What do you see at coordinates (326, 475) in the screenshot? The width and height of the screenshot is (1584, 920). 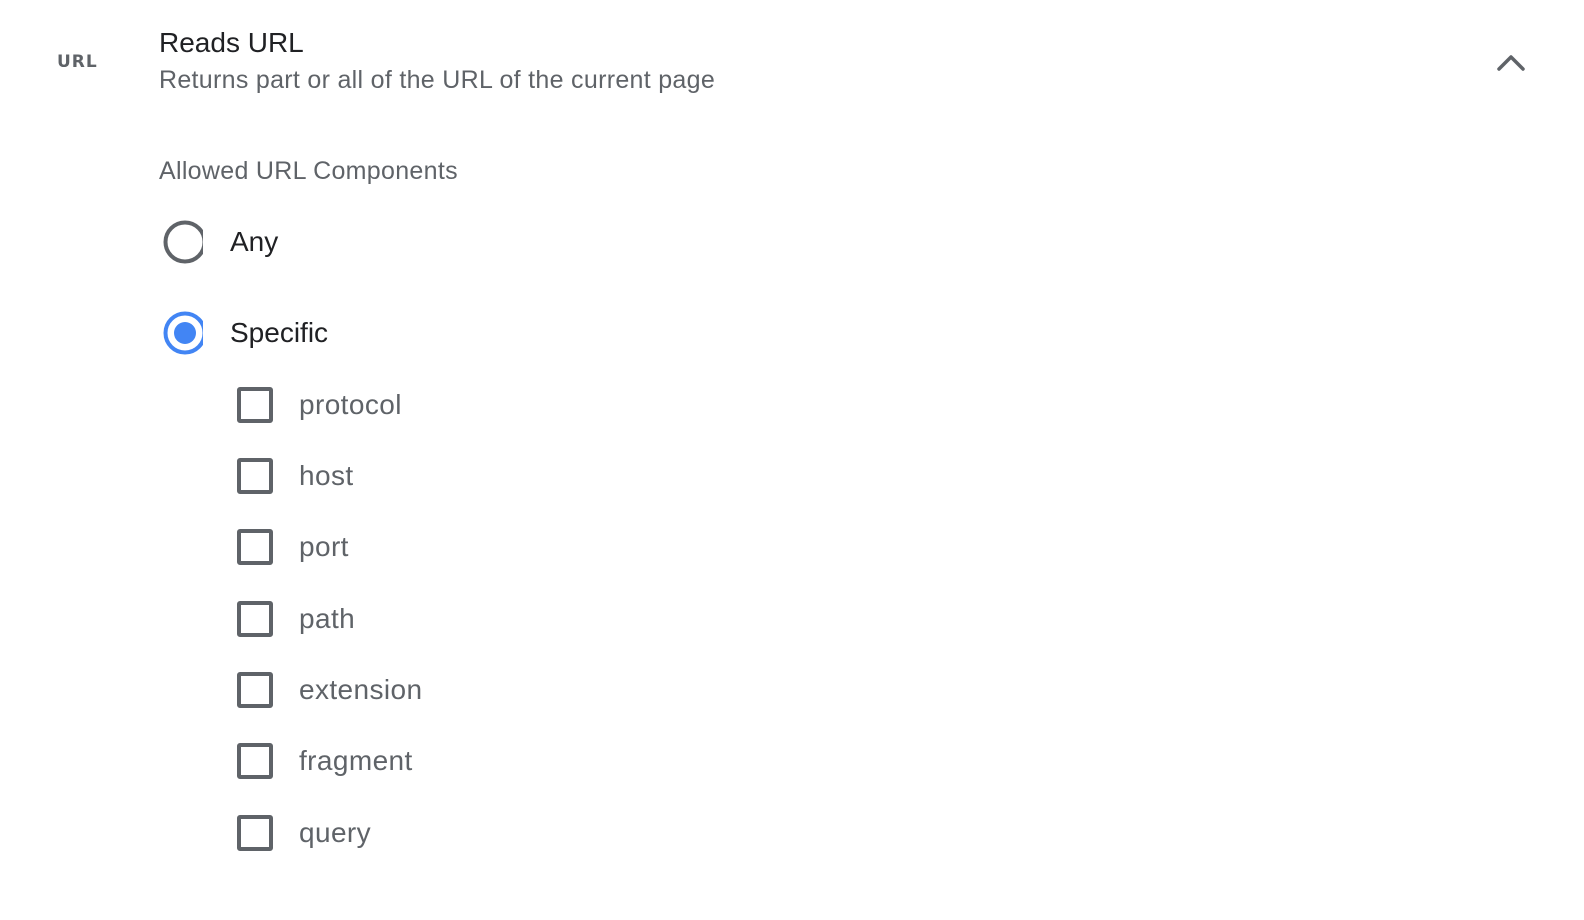 I see `checkbox-label: host` at bounding box center [326, 475].